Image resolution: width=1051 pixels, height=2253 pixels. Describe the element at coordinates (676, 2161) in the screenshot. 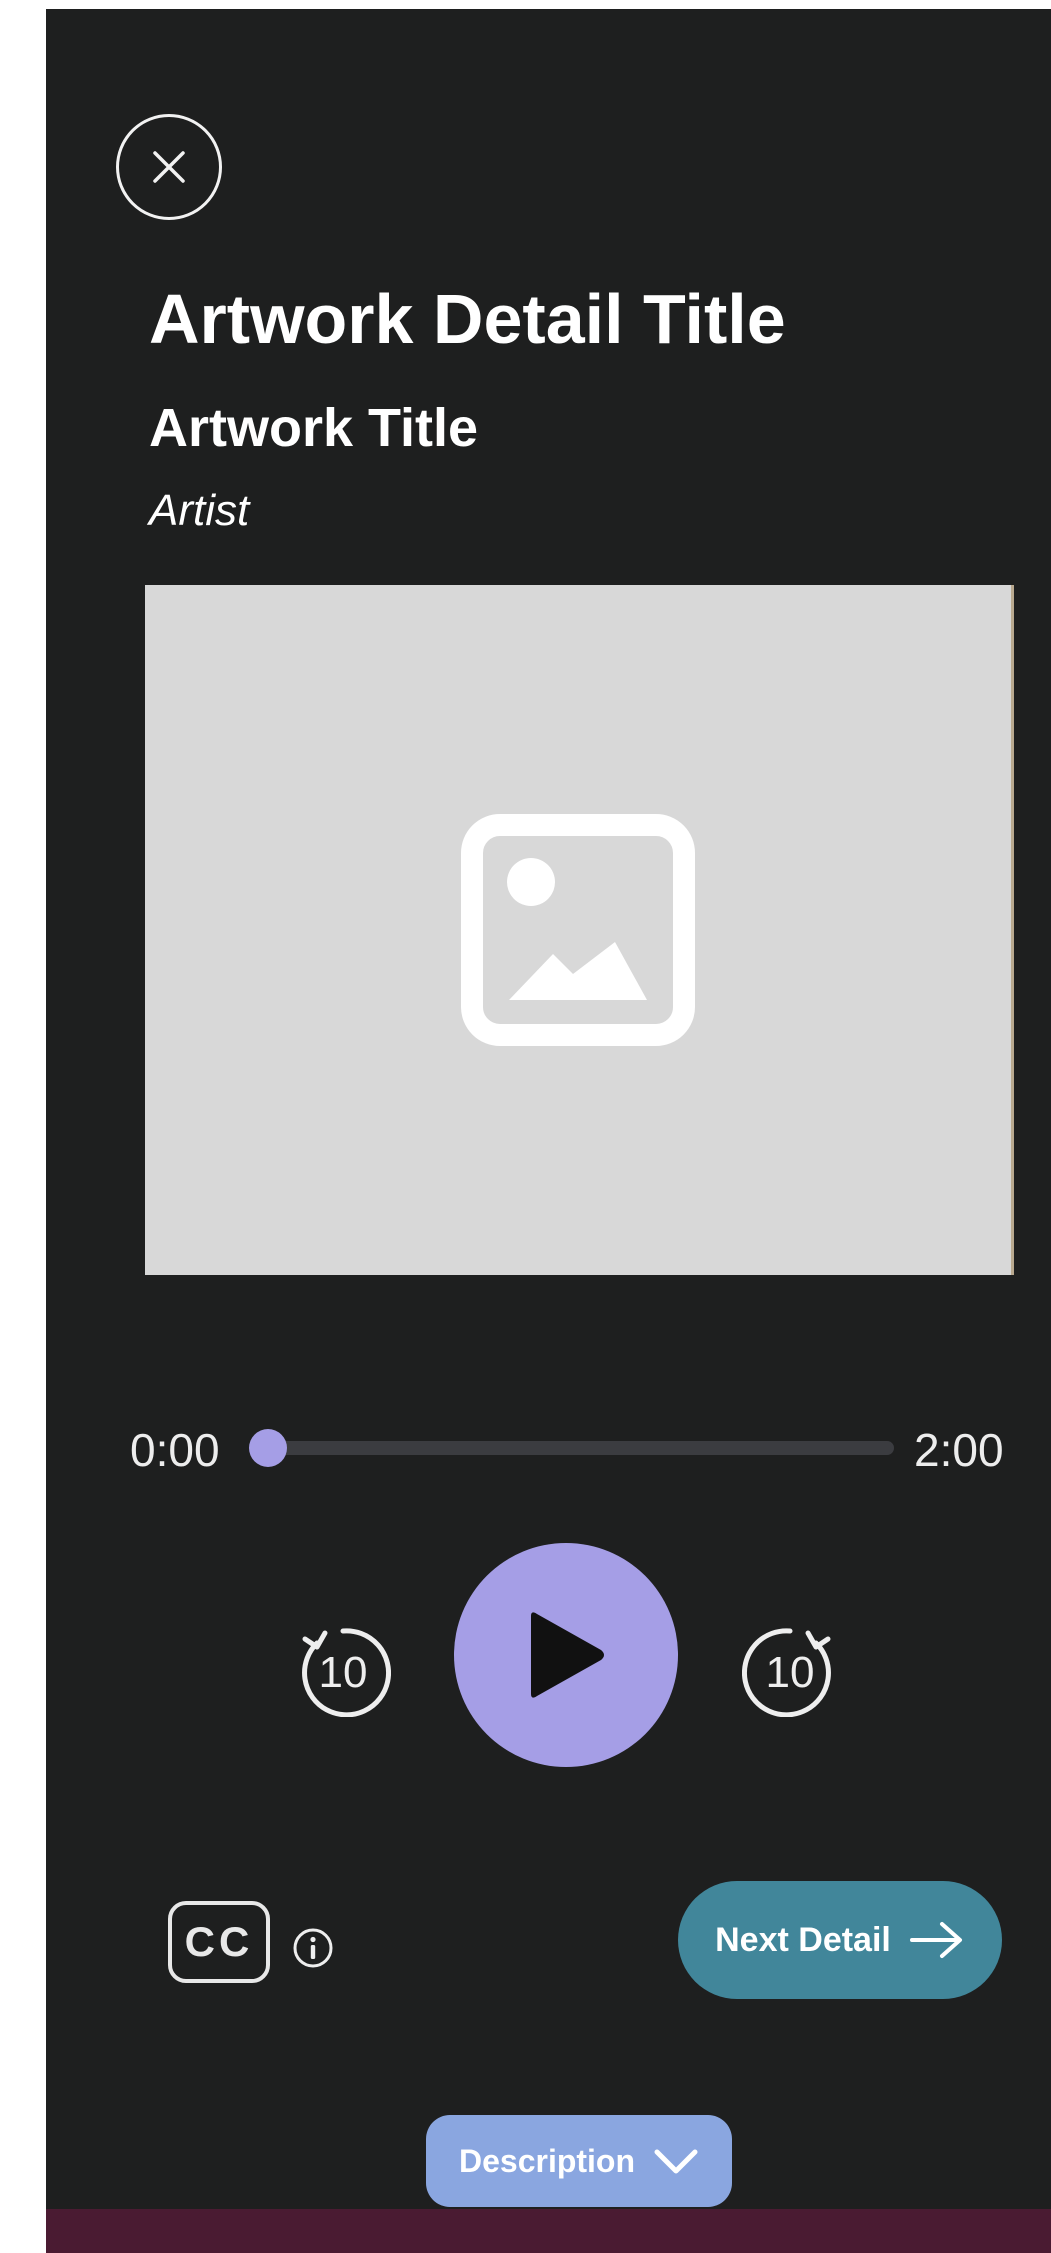

I see `chevron-down-icon` at that location.